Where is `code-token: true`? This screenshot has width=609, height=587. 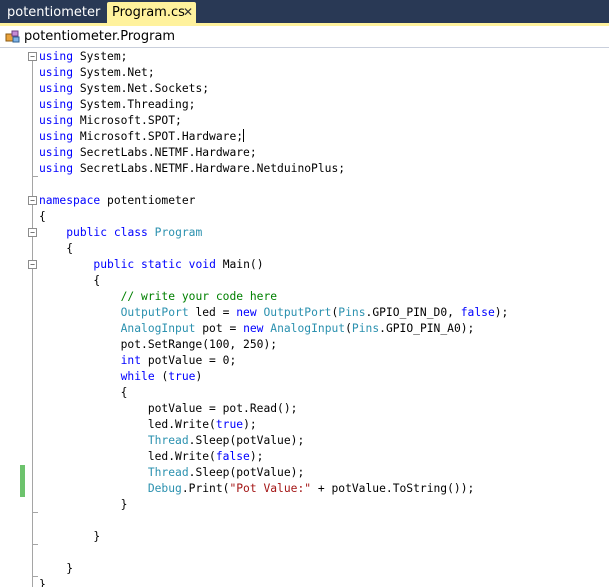 code-token: true is located at coordinates (182, 376).